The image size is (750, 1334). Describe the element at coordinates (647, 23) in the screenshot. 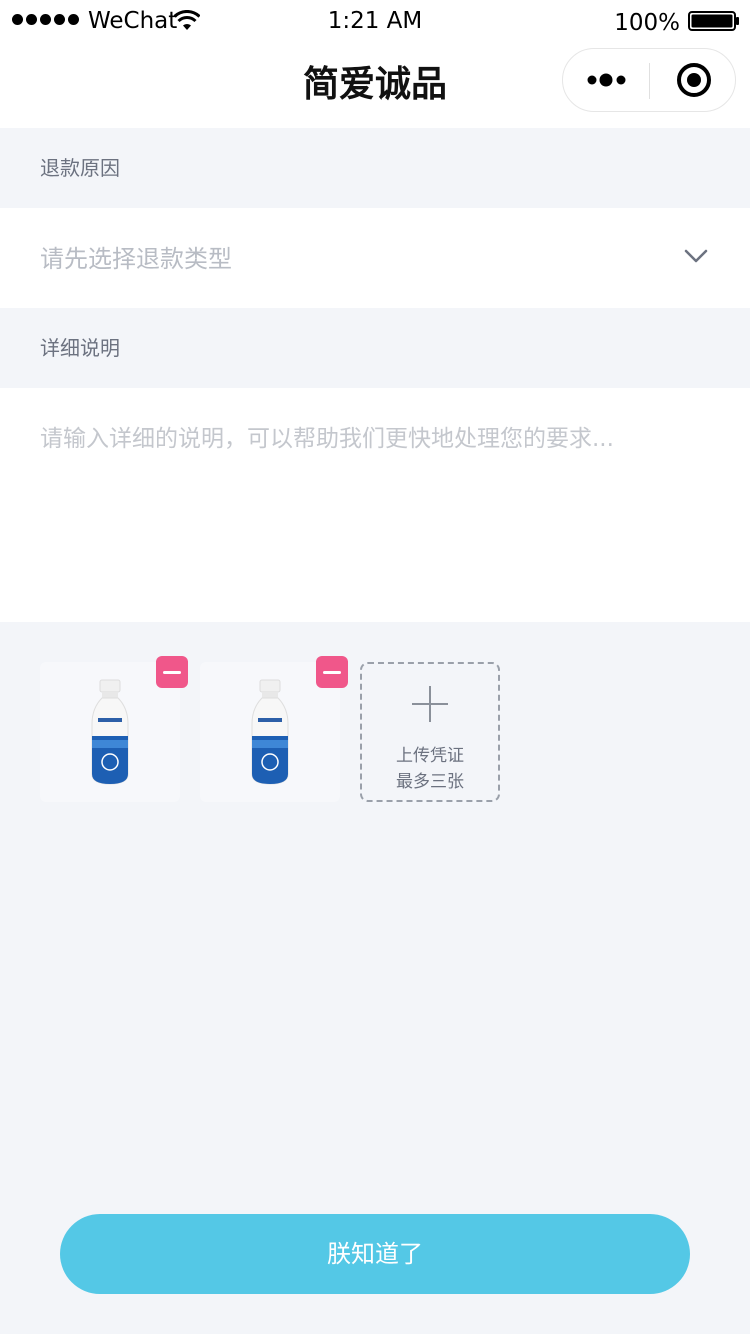

I see `battery-percent: 100%` at that location.